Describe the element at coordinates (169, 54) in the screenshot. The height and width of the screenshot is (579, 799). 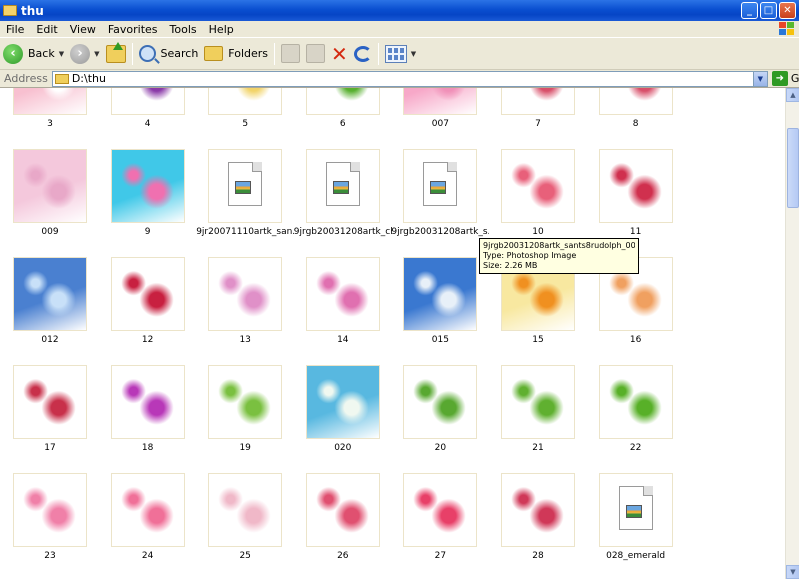
I see `search-button: Search` at that location.